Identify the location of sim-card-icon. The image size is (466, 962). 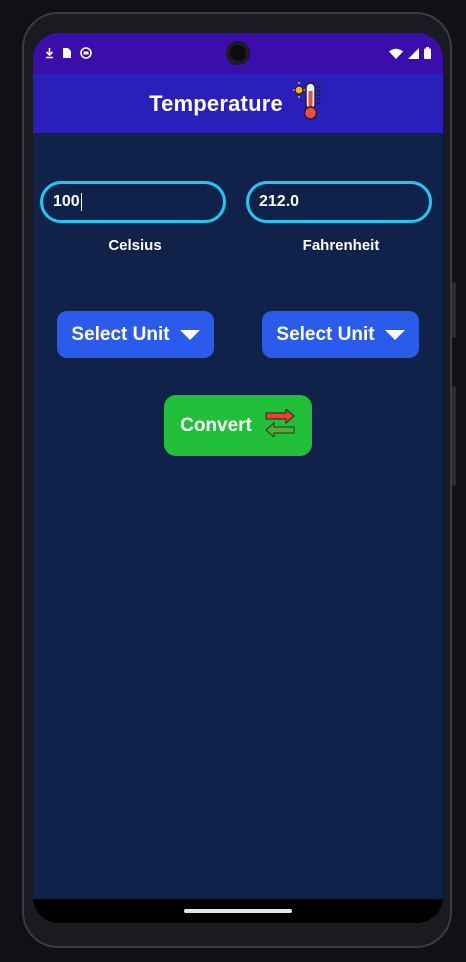
(67, 55).